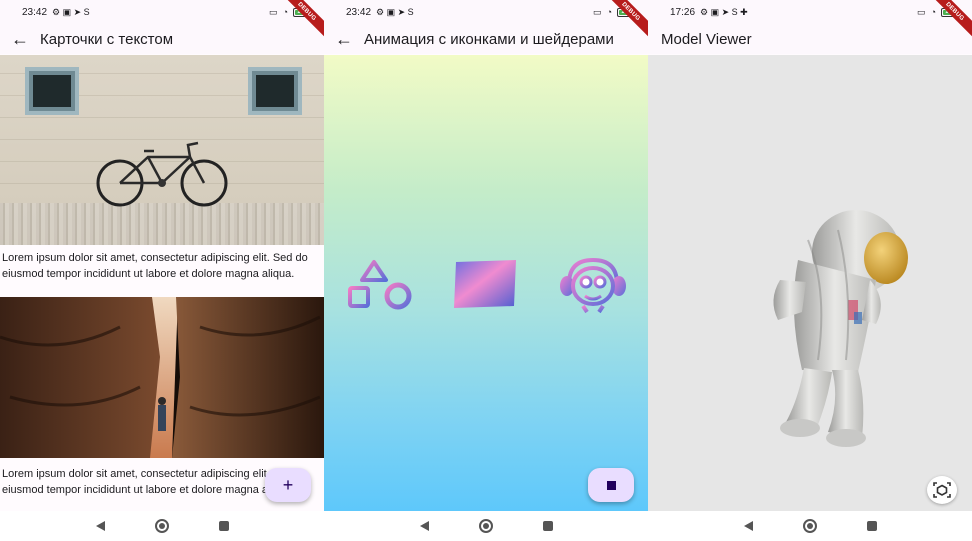 The height and width of the screenshot is (541, 972). What do you see at coordinates (683, 12) in the screenshot?
I see `status-time: 17:26` at bounding box center [683, 12].